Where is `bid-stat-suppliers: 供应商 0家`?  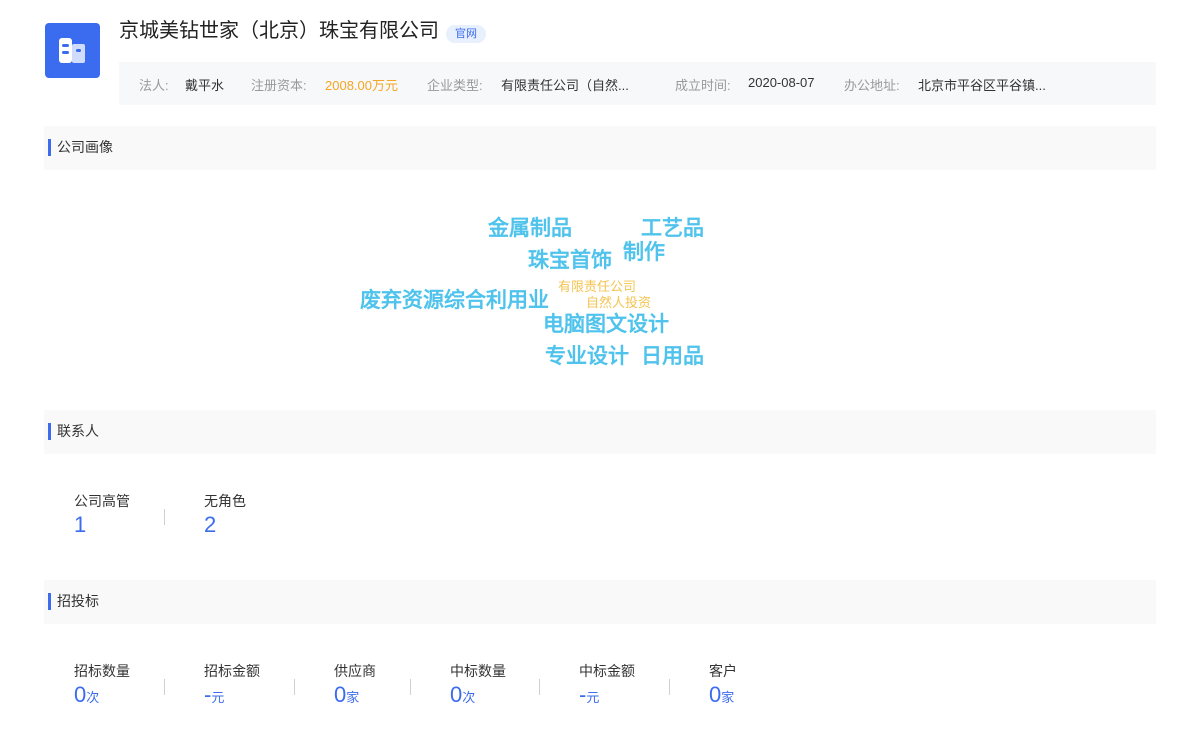
bid-stat-suppliers: 供应商 0家 is located at coordinates (355, 687).